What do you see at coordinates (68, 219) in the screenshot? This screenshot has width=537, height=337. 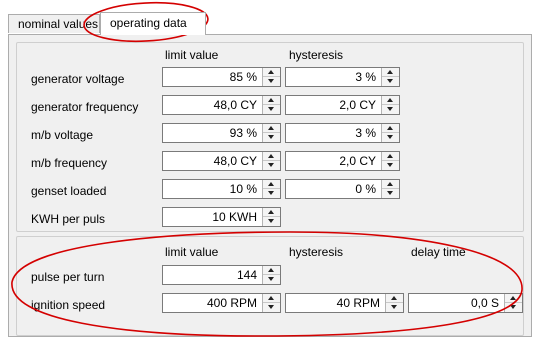 I see `label-kwh-per-puls: KWH per puls` at bounding box center [68, 219].